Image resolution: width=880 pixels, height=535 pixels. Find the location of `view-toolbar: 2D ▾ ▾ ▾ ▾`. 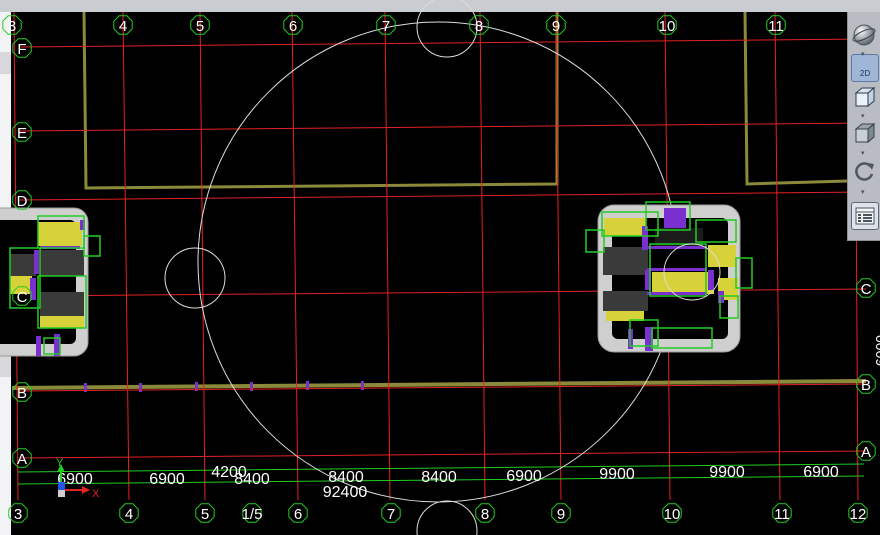

view-toolbar: 2D ▾ ▾ ▾ ▾ is located at coordinates (863, 126).